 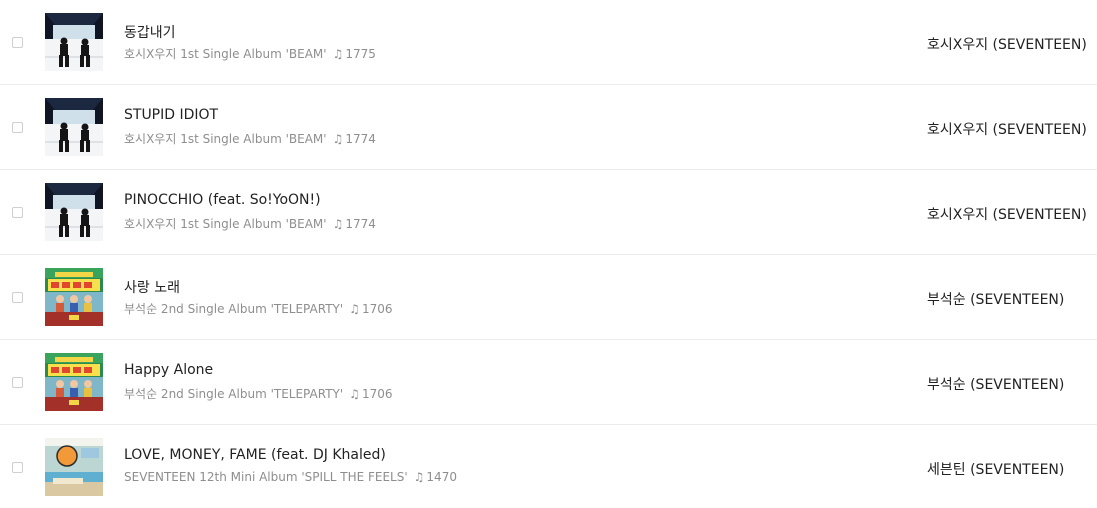 What do you see at coordinates (152, 287) in the screenshot?
I see `track-title: 사랑 노래` at bounding box center [152, 287].